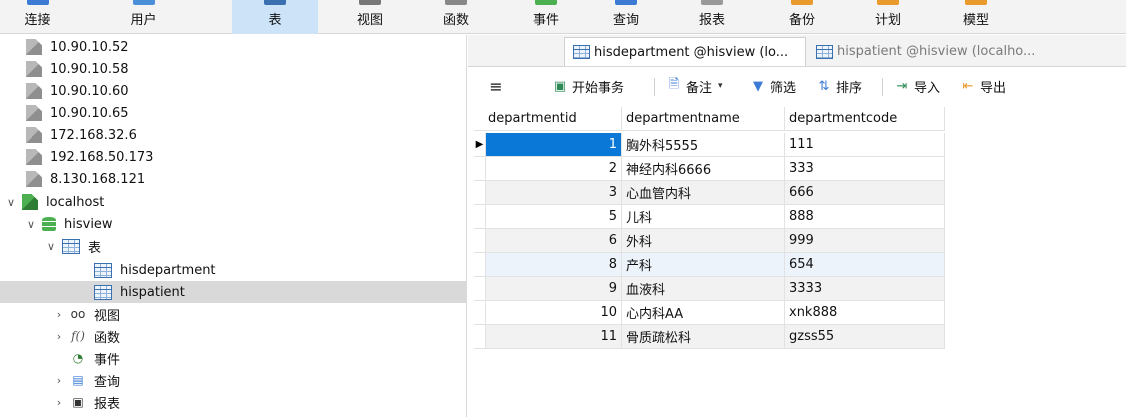 This screenshot has width=1126, height=417. I want to click on tree-database-item: ∨ hisview, so click(233, 224).